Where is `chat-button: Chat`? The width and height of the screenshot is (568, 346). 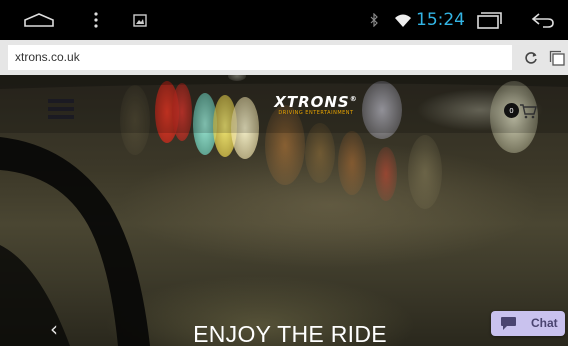 chat-button: Chat is located at coordinates (528, 323).